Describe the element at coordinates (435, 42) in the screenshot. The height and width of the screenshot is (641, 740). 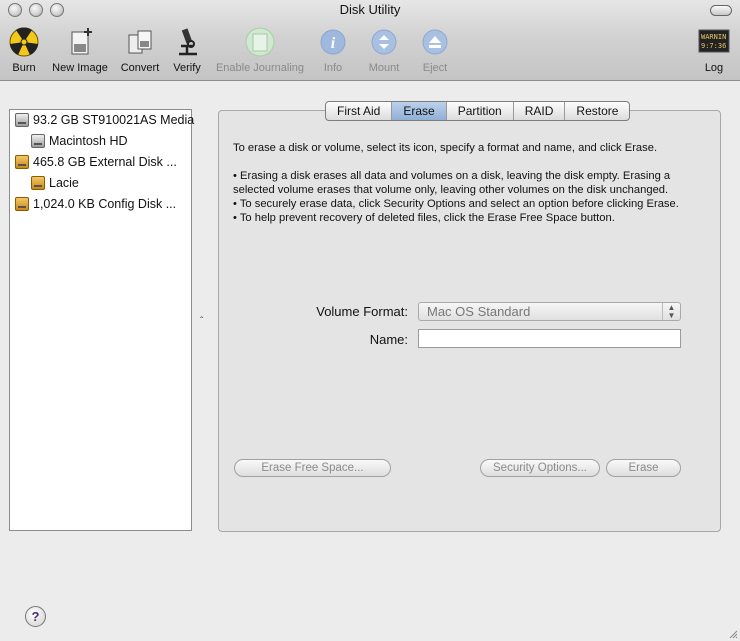
I see `eject-icon` at that location.